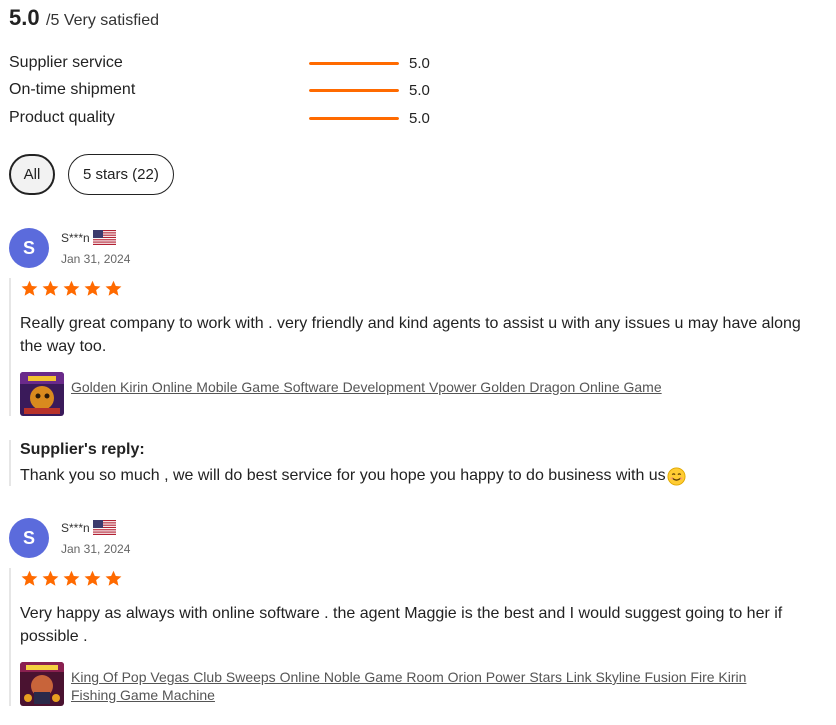  What do you see at coordinates (676, 476) in the screenshot?
I see `smile-emoji-icon` at bounding box center [676, 476].